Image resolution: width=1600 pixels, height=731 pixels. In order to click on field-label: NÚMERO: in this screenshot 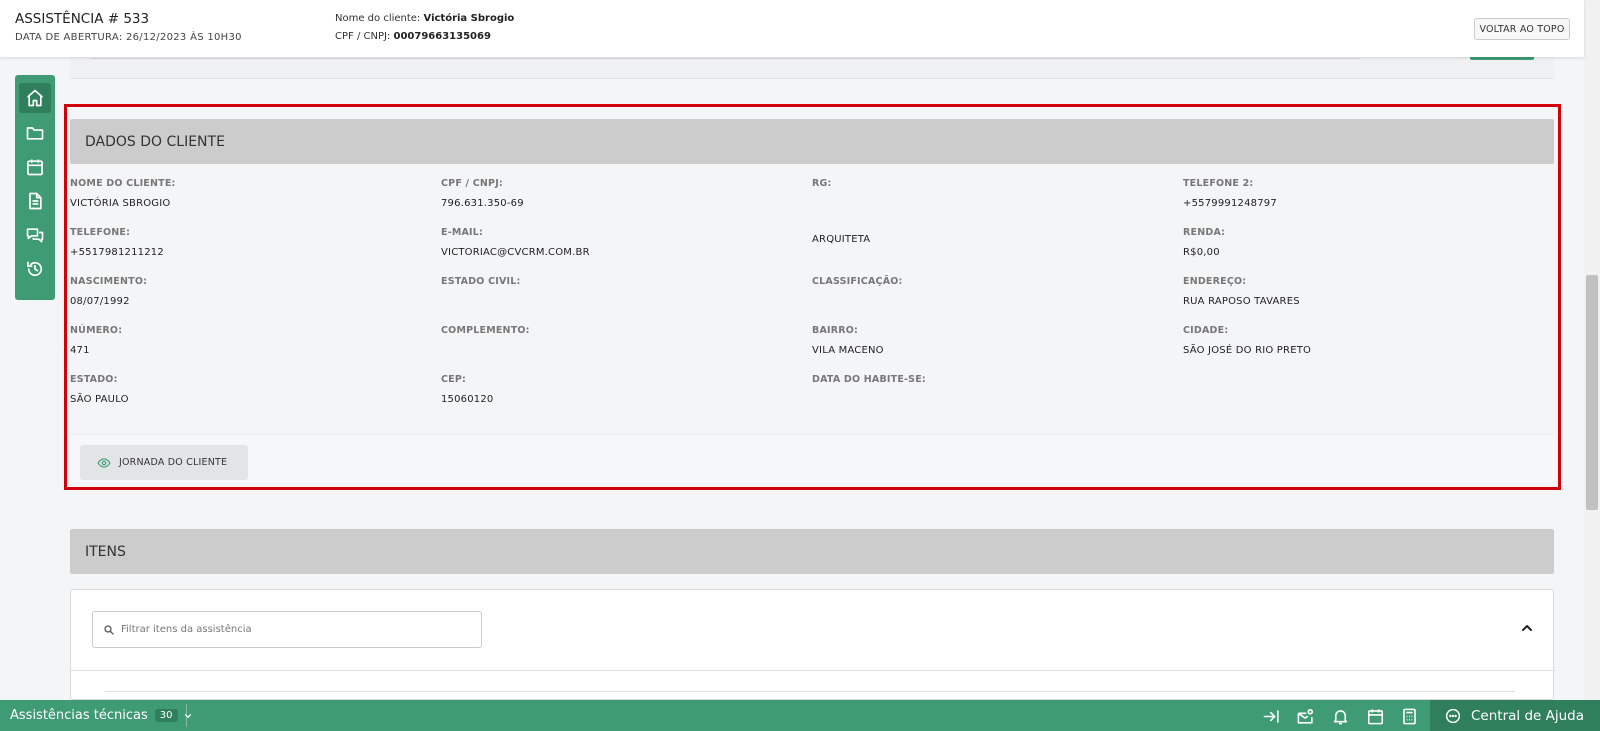, I will do `click(96, 330)`.